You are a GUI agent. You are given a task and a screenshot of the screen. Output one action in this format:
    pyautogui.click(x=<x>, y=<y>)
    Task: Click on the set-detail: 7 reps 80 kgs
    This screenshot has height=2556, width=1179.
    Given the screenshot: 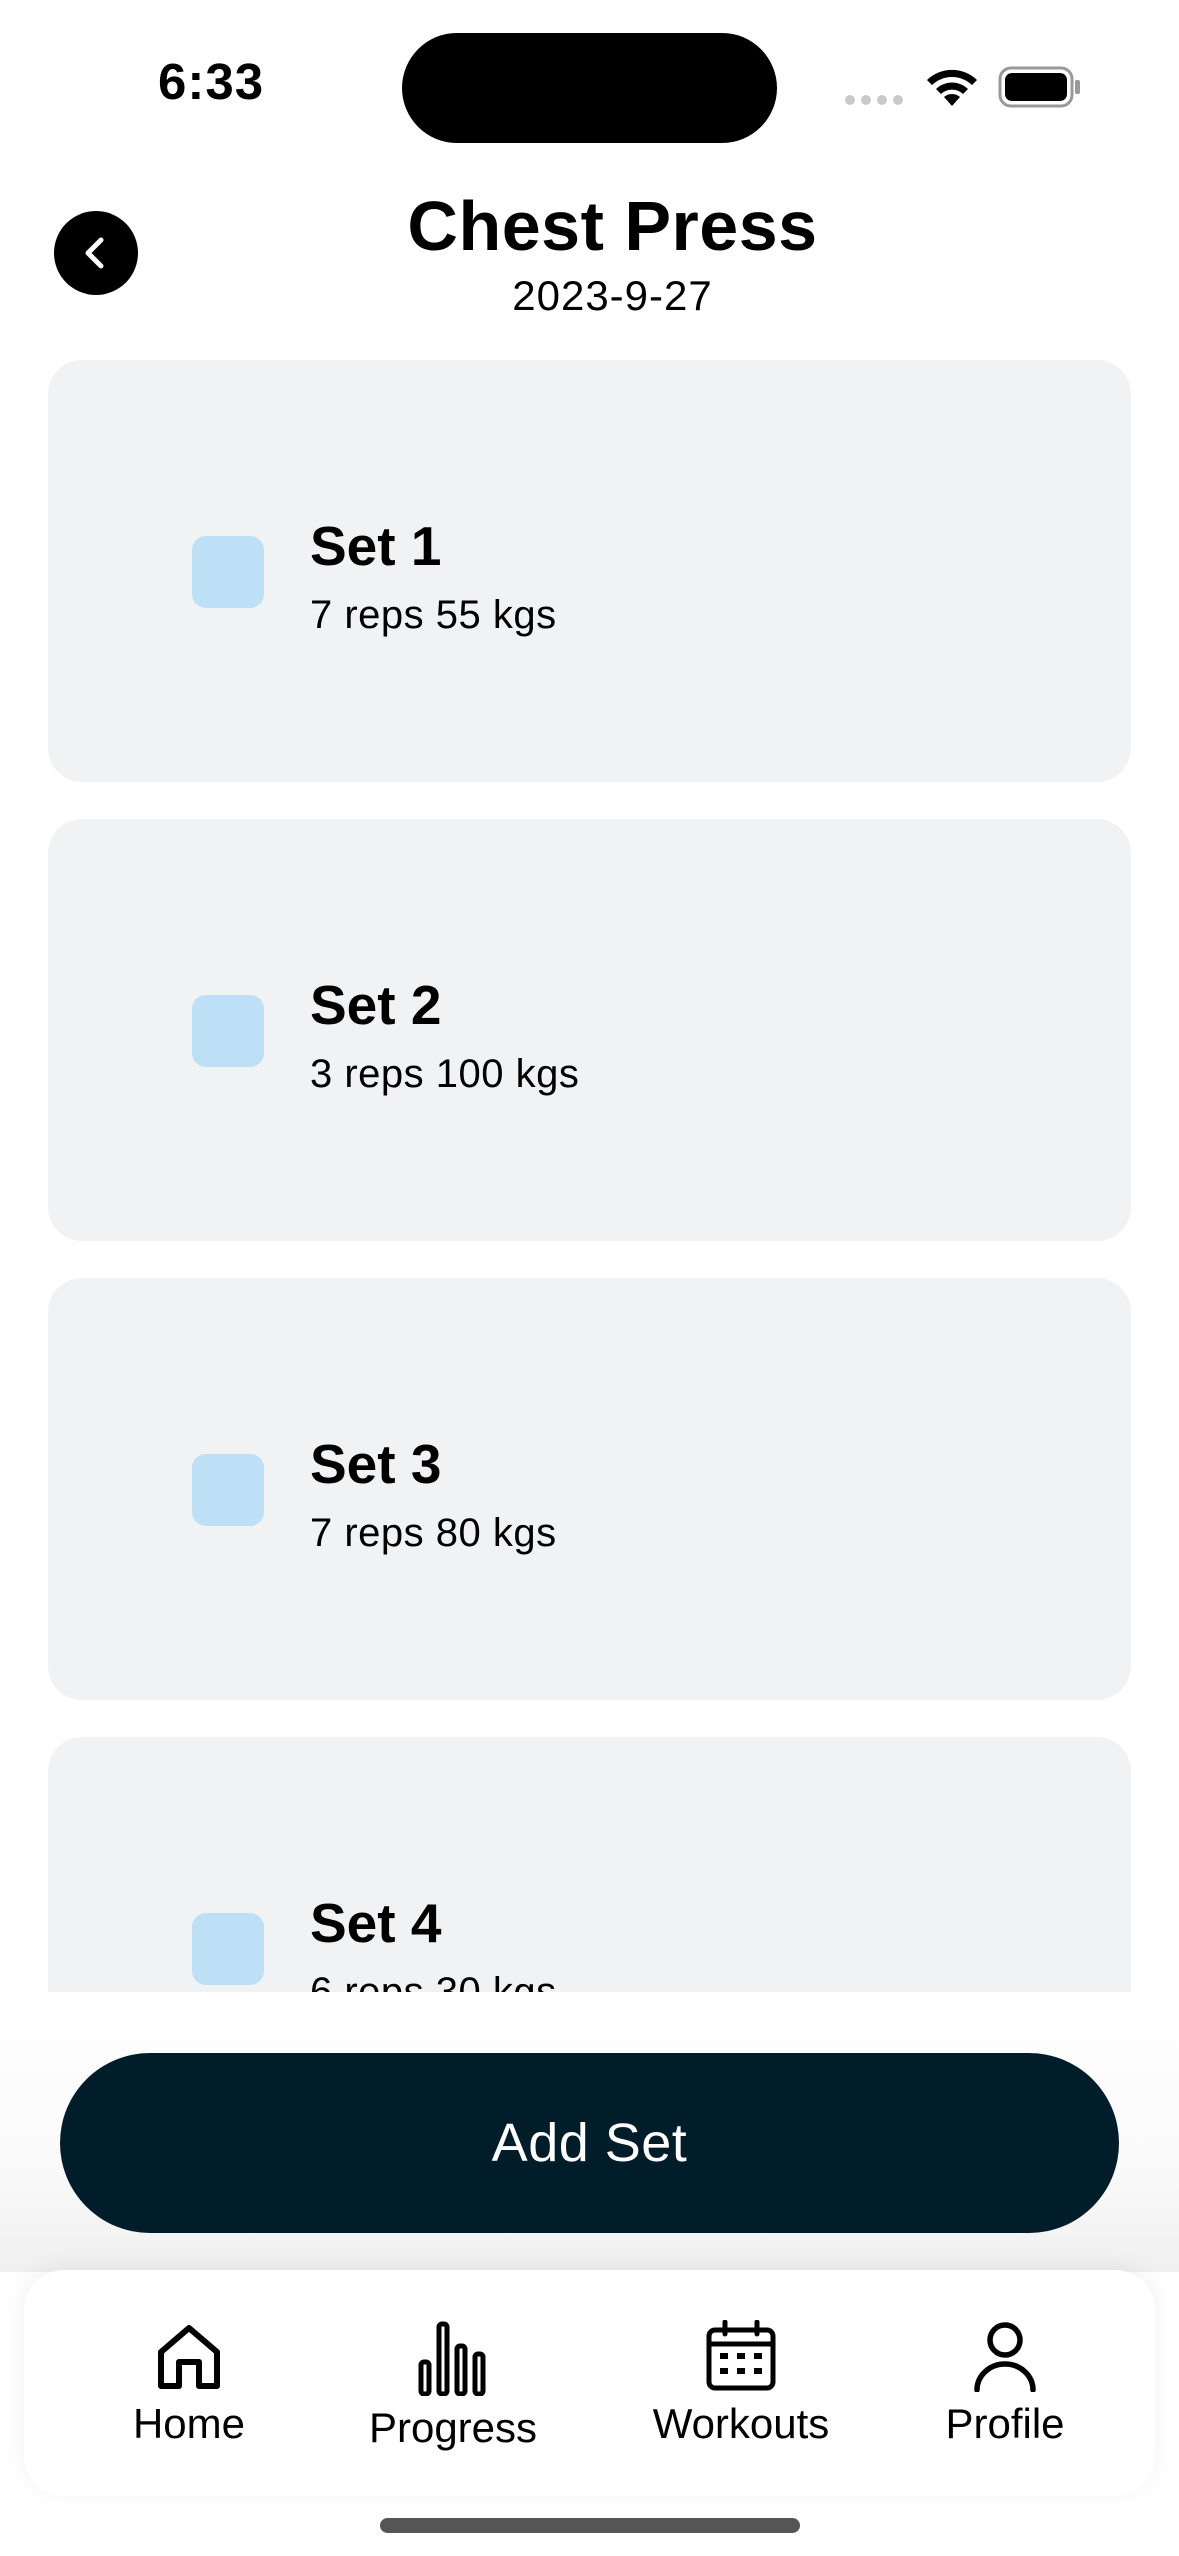 What is the action you would take?
    pyautogui.click(x=433, y=1533)
    